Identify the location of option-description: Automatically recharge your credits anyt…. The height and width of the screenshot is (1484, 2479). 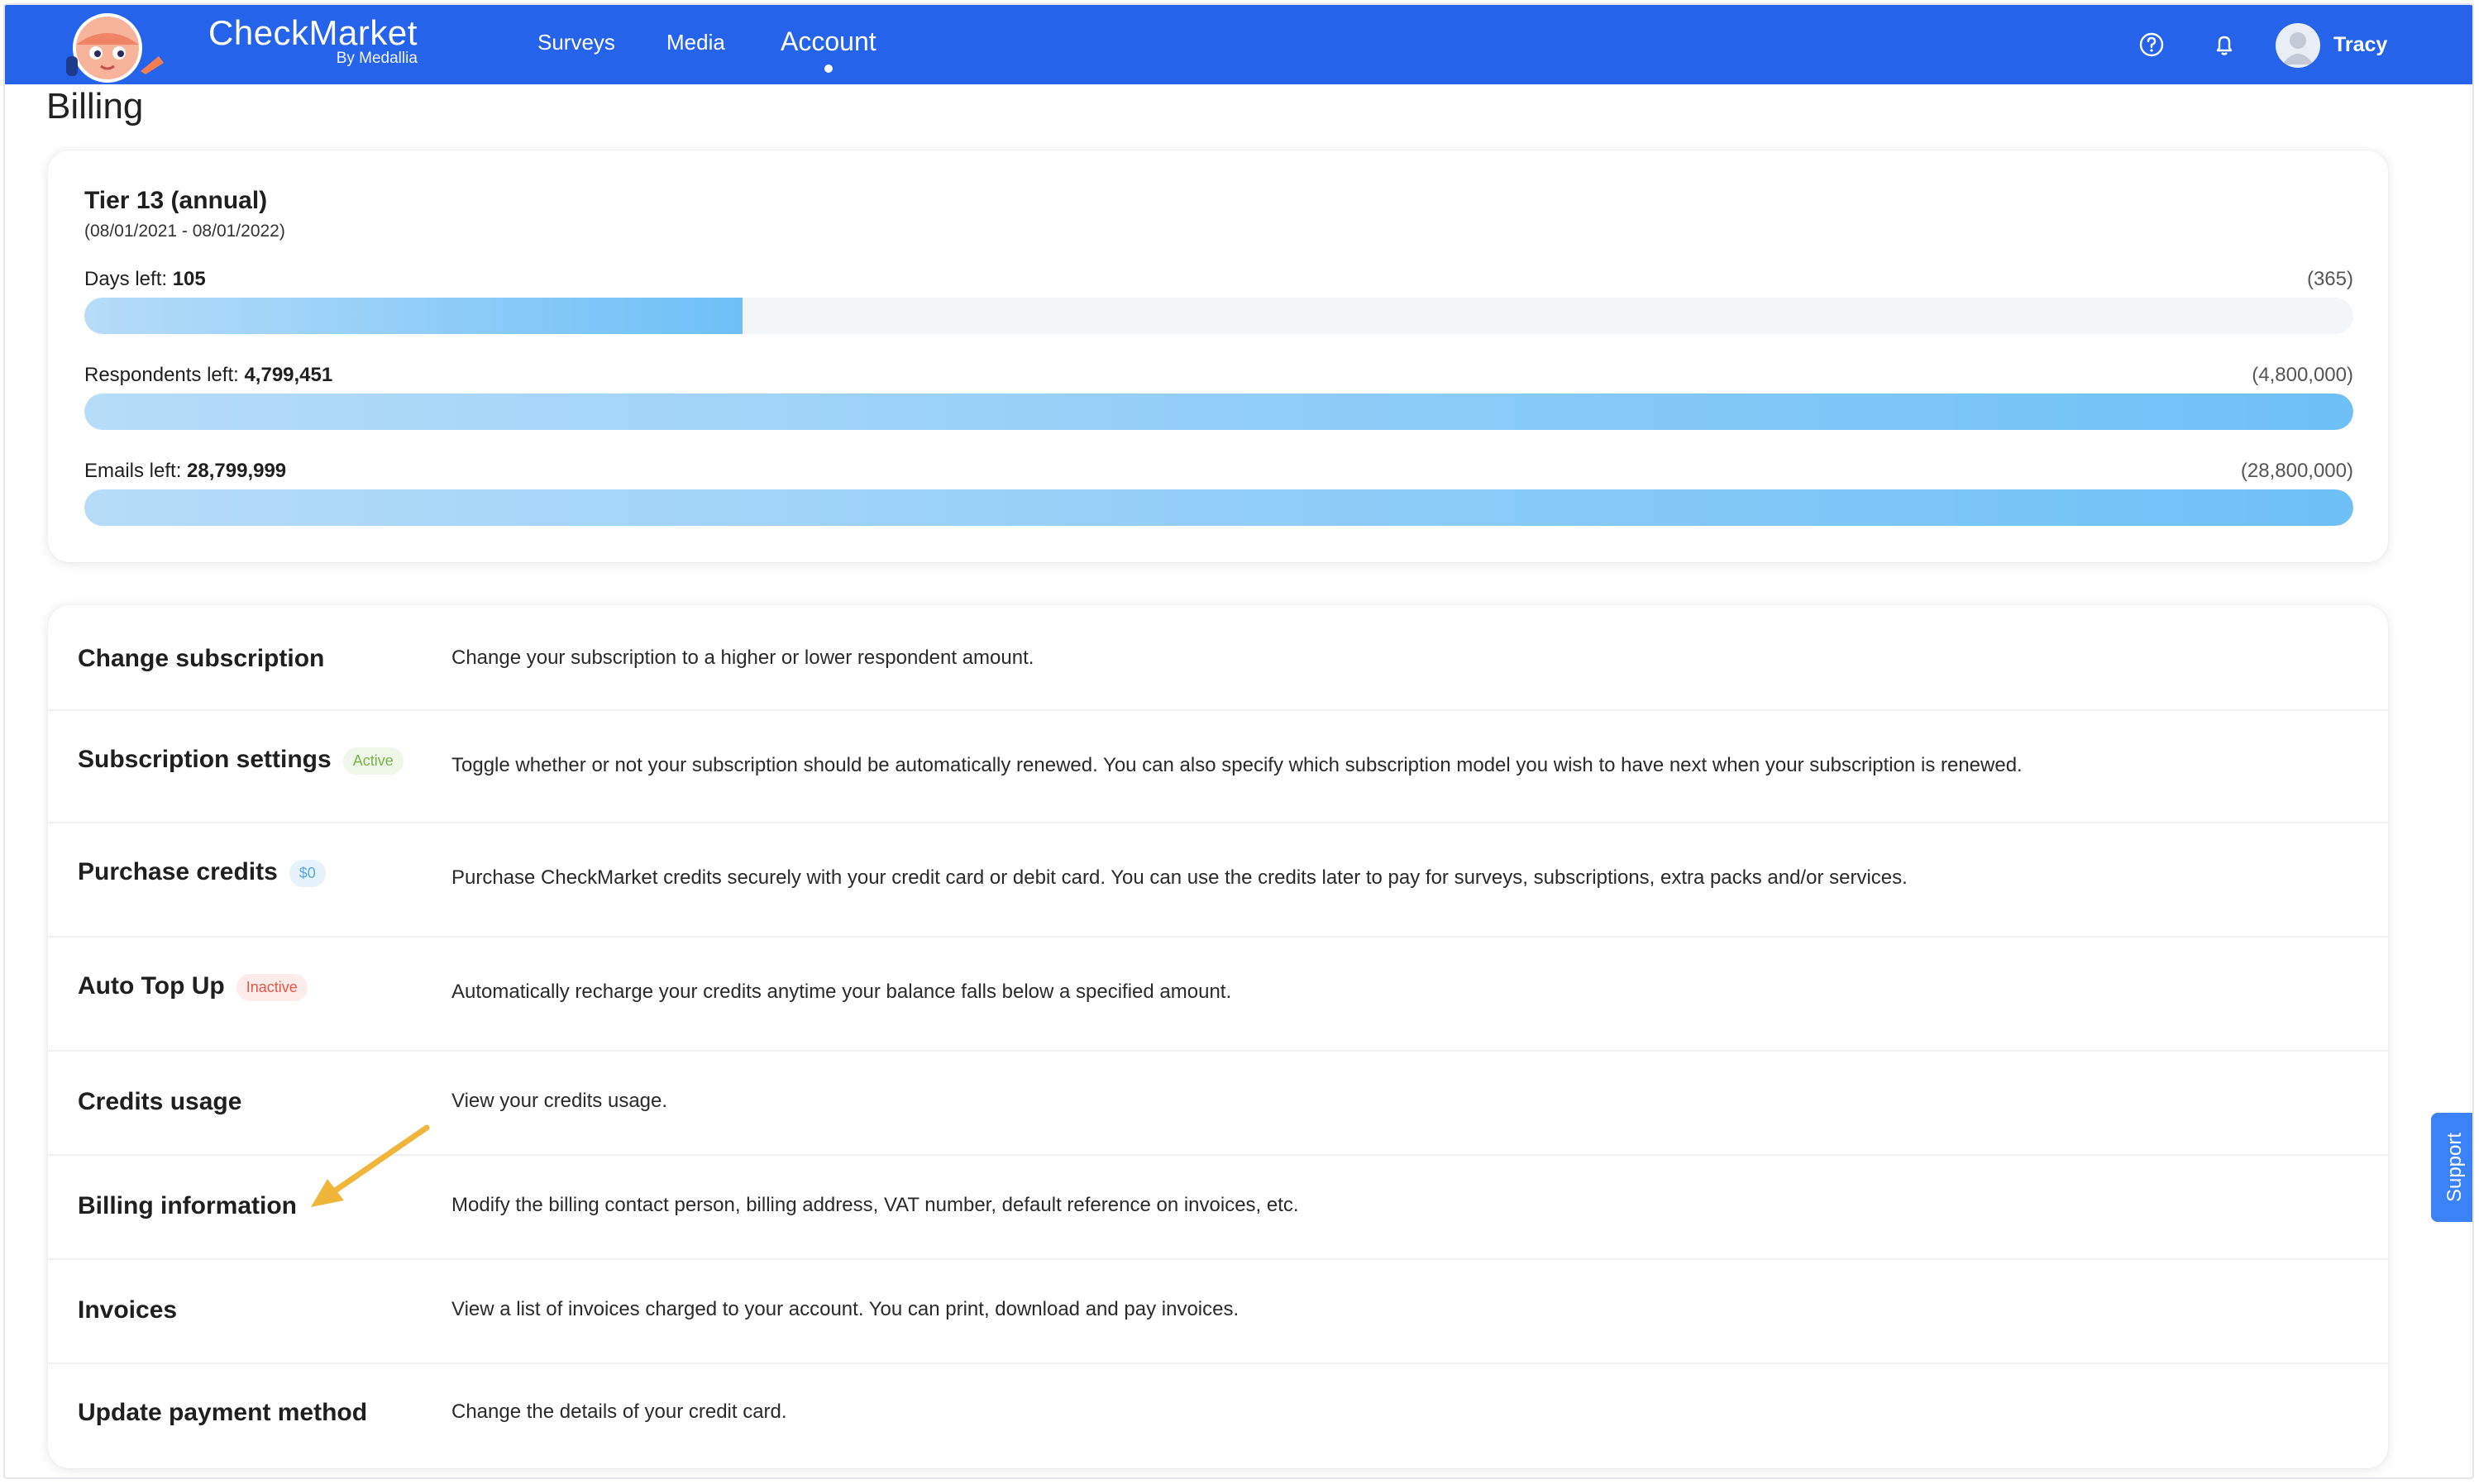
(841, 992).